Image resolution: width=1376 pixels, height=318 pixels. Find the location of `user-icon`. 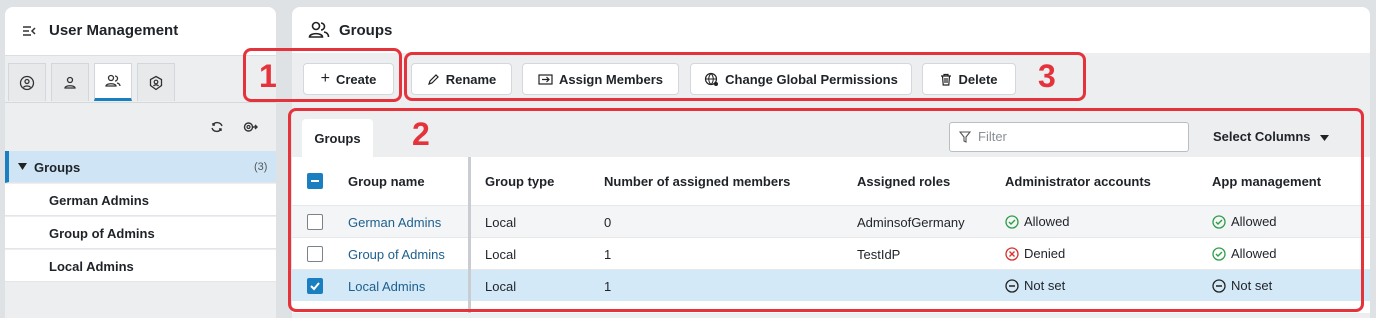

user-icon is located at coordinates (70, 82).